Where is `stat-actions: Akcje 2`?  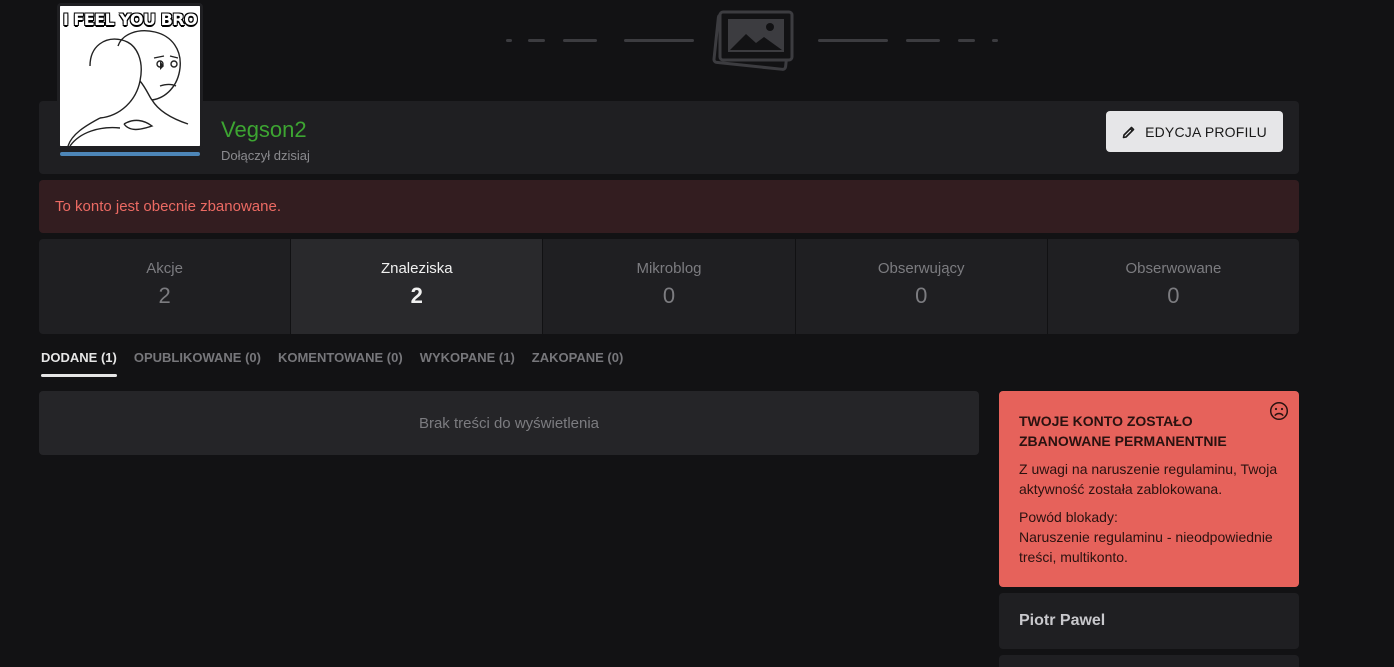 stat-actions: Akcje 2 is located at coordinates (165, 286).